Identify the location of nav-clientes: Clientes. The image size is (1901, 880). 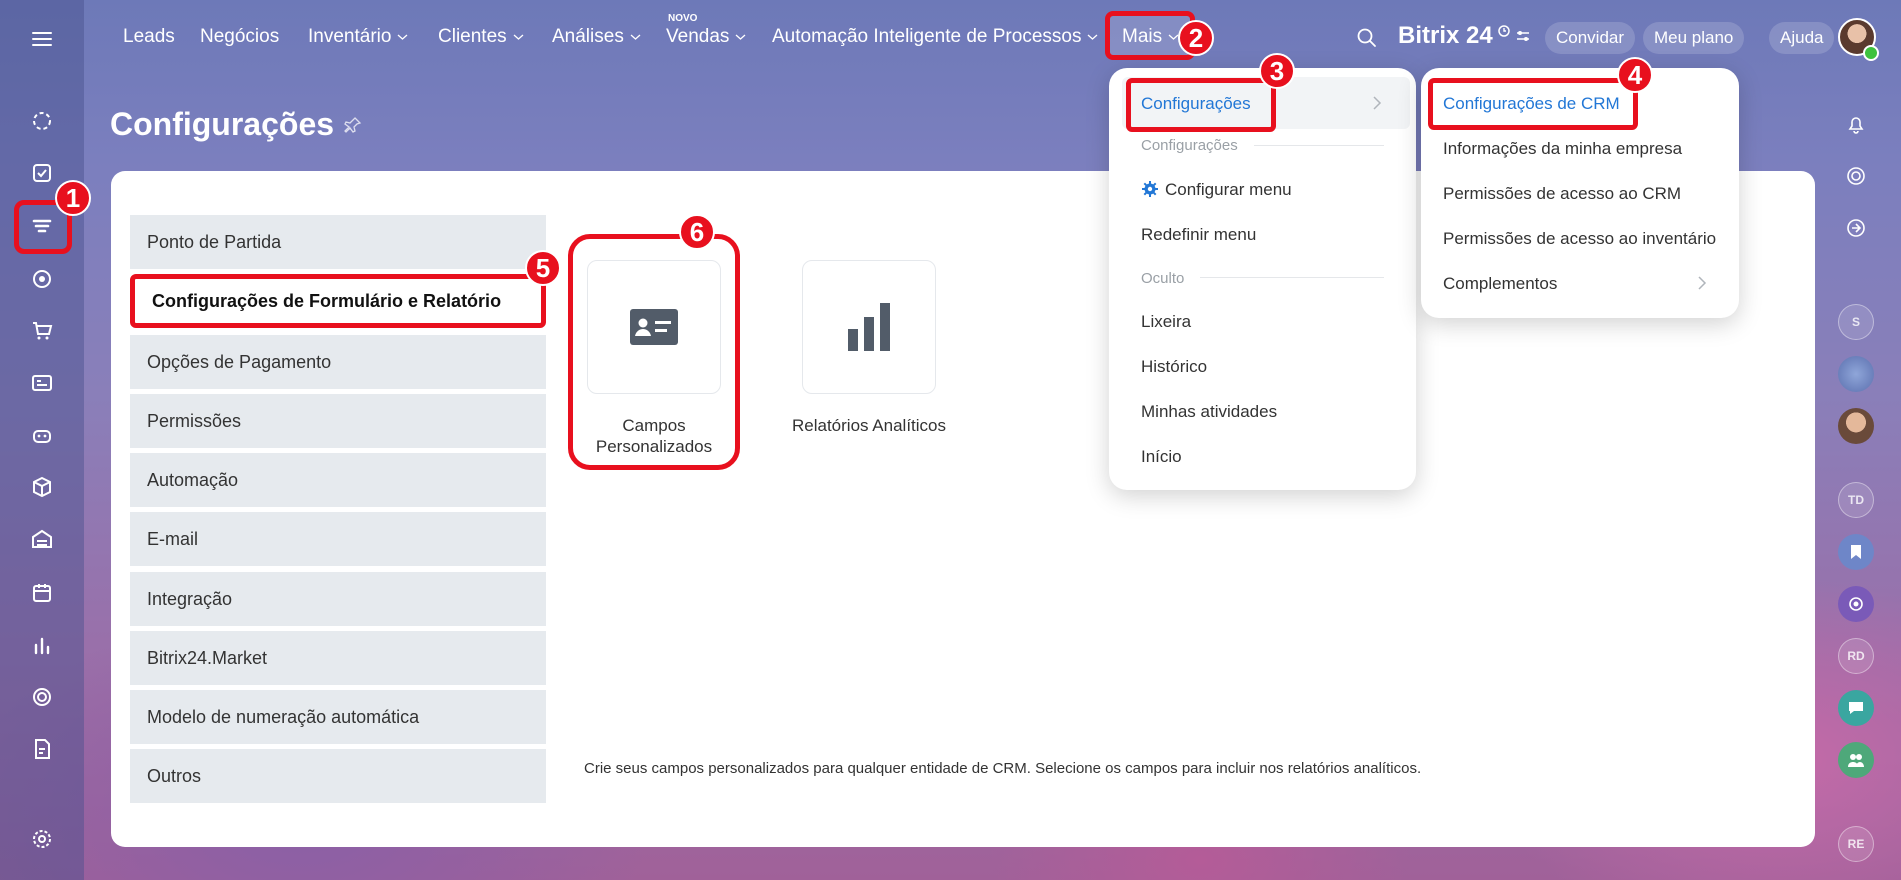
(481, 37).